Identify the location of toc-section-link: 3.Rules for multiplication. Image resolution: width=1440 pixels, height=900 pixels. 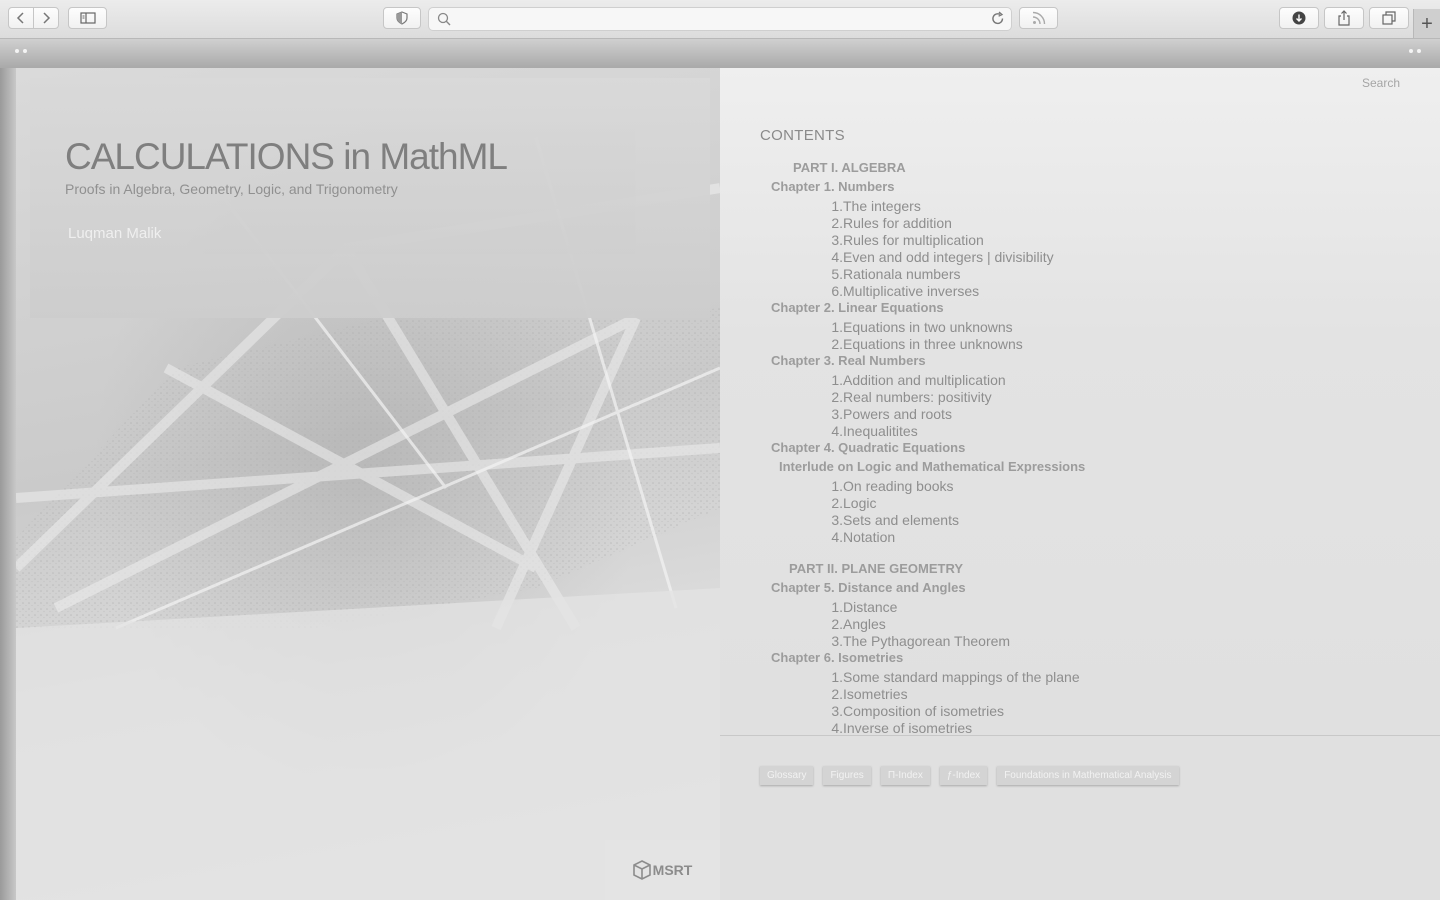
(903, 240).